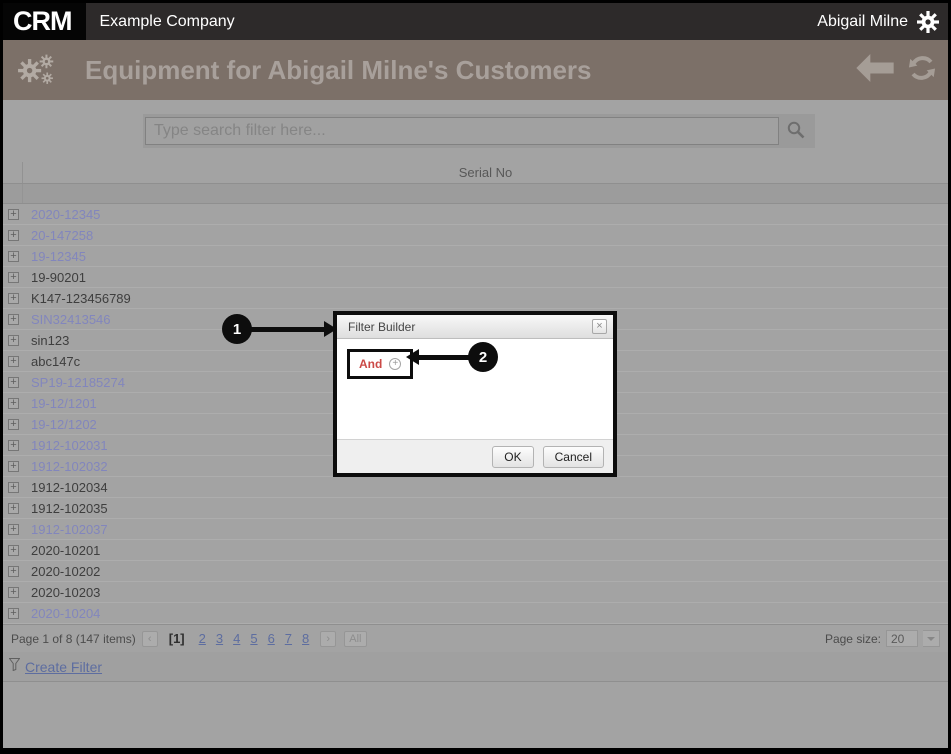 The width and height of the screenshot is (951, 754). What do you see at coordinates (69, 445) in the screenshot?
I see `serial-cell: 1912-102031` at bounding box center [69, 445].